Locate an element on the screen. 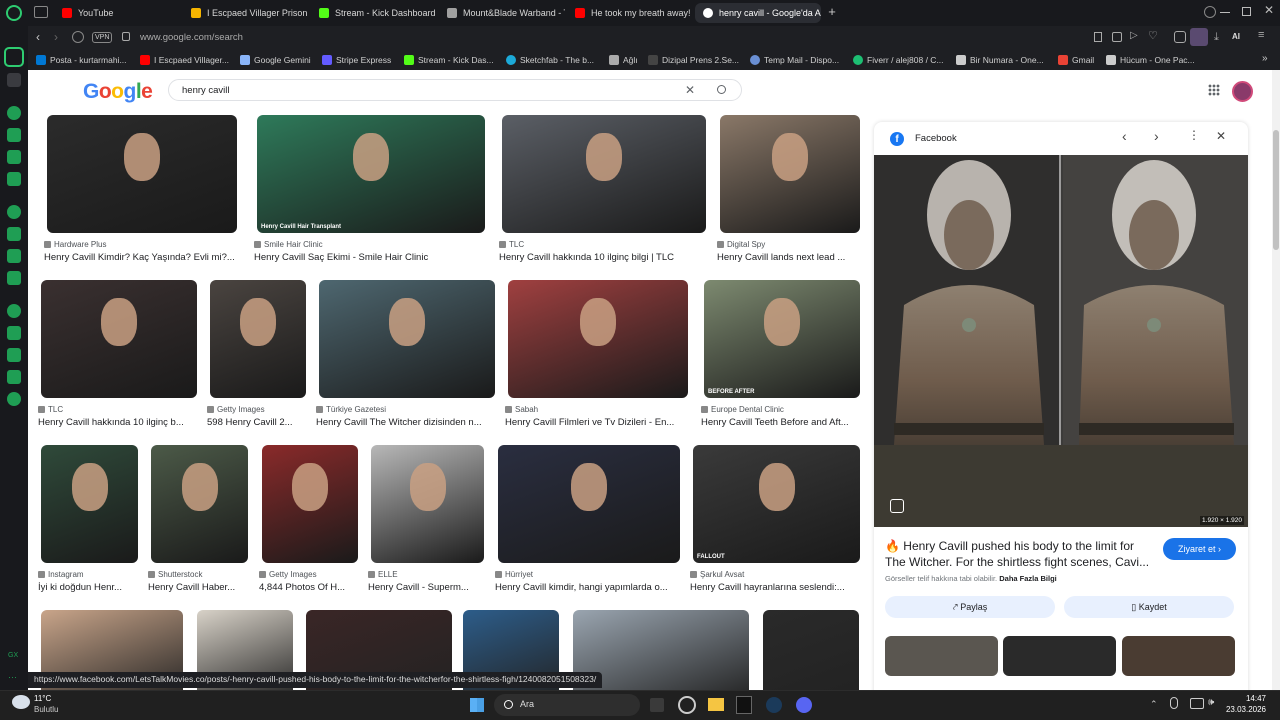 This screenshot has width=1280, height=720. related-image is located at coordinates (1178, 656).